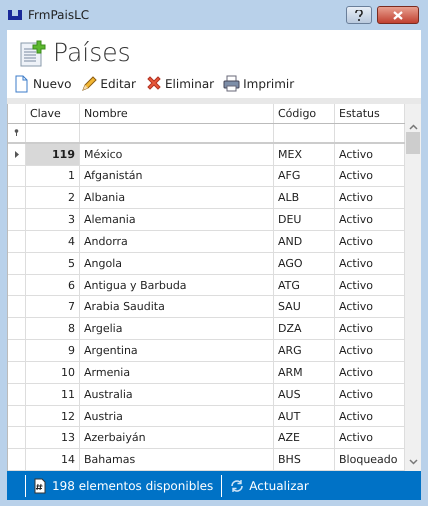 This screenshot has height=506, width=428. I want to click on table-cell: Argentina, so click(177, 350).